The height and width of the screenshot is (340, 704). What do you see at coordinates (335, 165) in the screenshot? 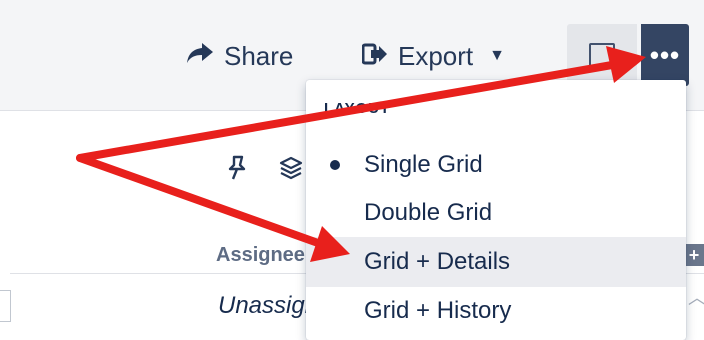
I see `selected-bullet-icon` at bounding box center [335, 165].